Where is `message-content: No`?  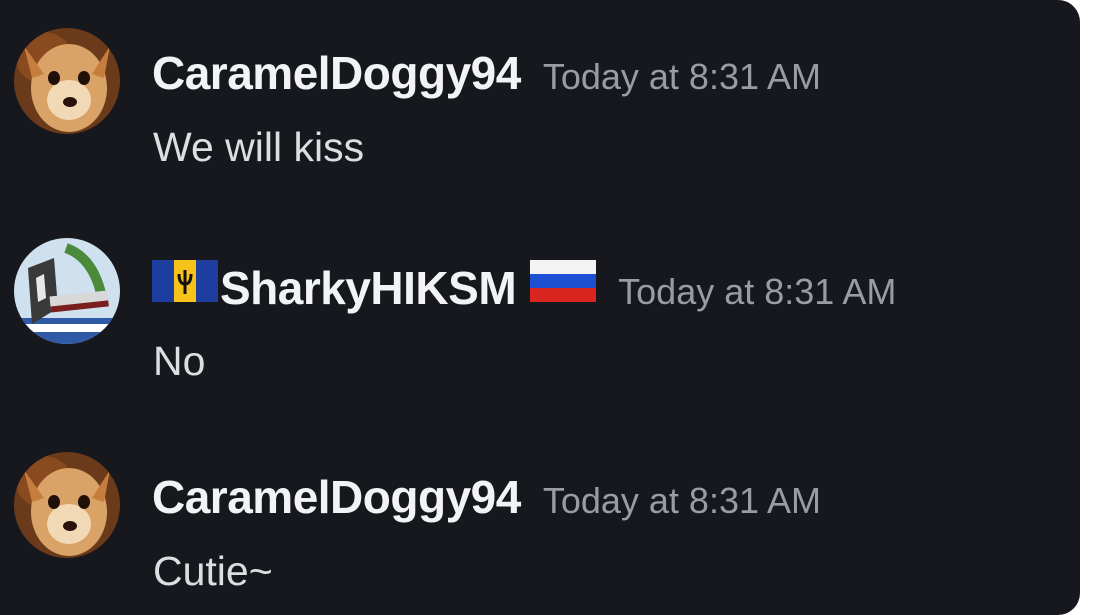 message-content: No is located at coordinates (179, 361).